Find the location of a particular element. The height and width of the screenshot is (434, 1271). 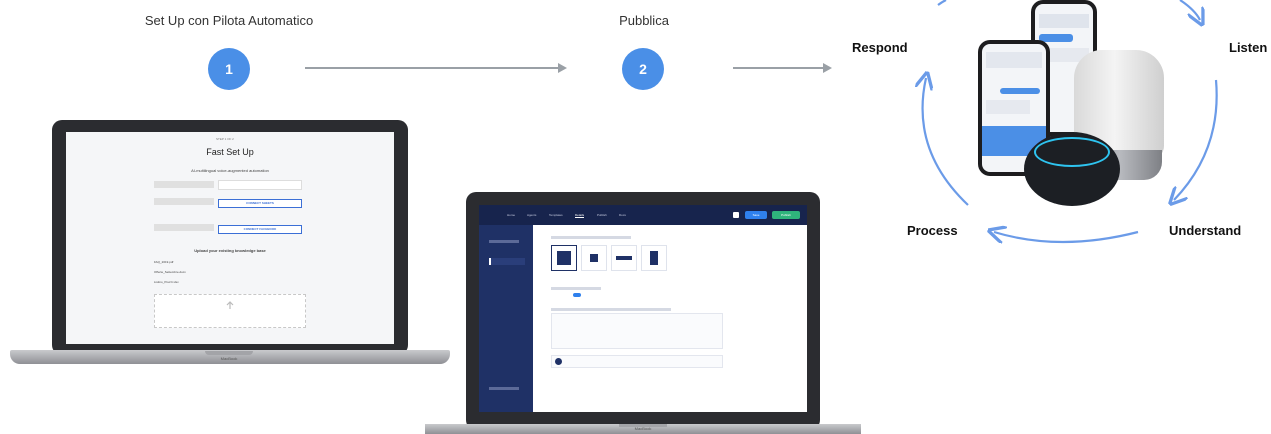

nav-item-home: Home is located at coordinates (511, 215).